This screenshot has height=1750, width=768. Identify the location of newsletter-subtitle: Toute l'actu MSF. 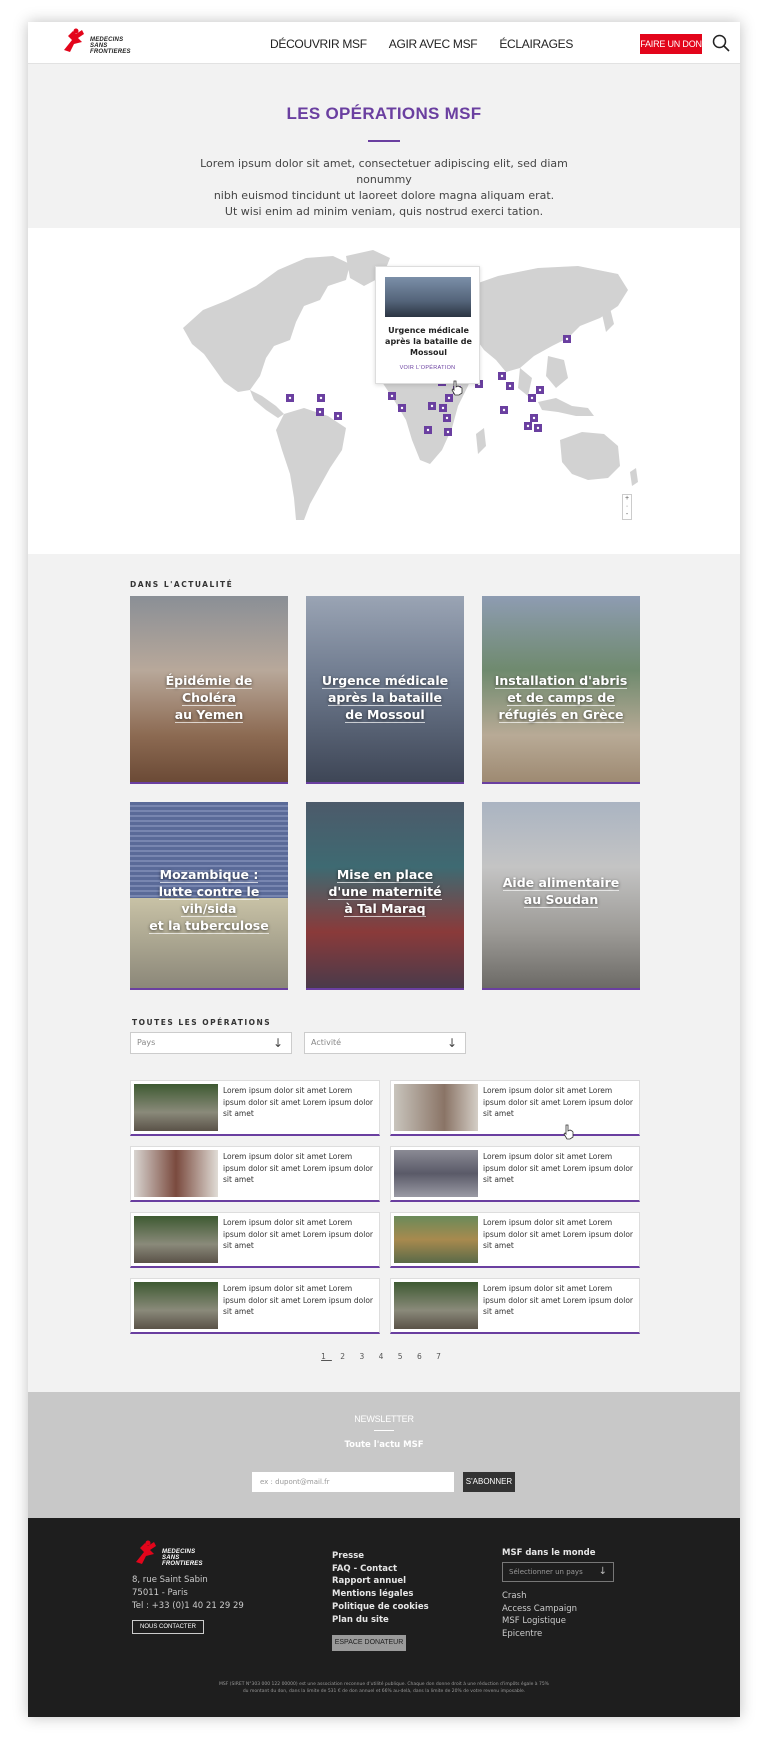
(384, 1445).